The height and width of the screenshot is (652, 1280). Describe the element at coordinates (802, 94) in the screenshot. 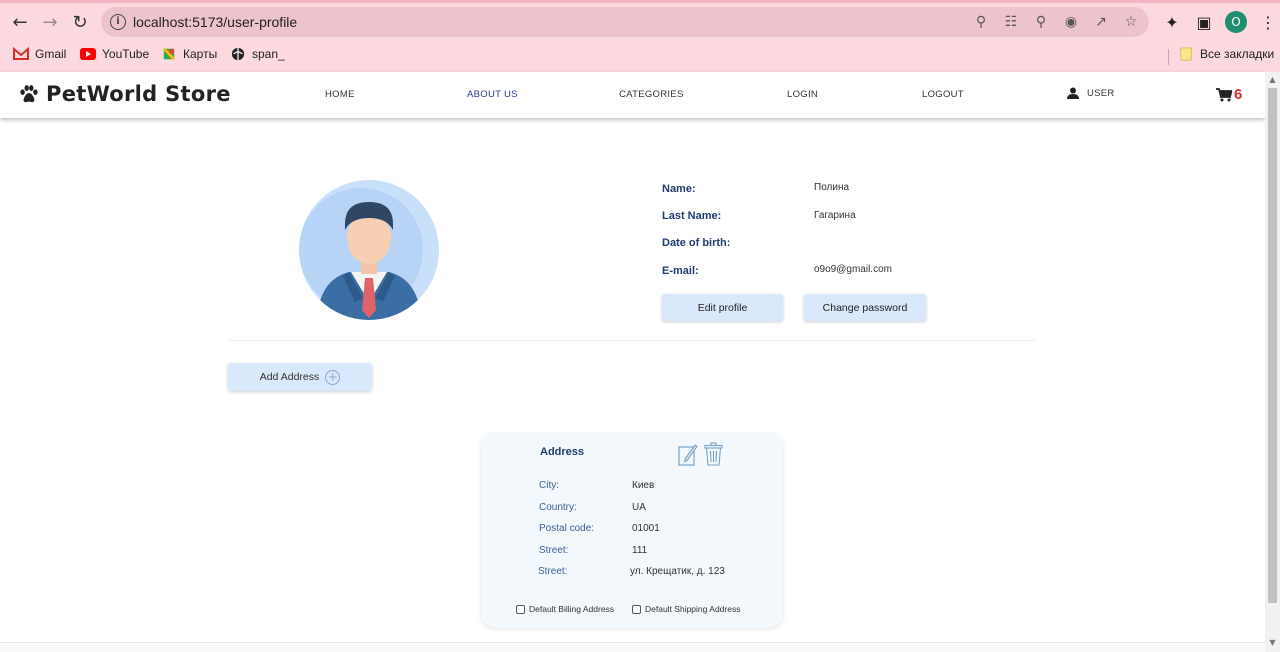

I see `nav-login: LOGIN` at that location.